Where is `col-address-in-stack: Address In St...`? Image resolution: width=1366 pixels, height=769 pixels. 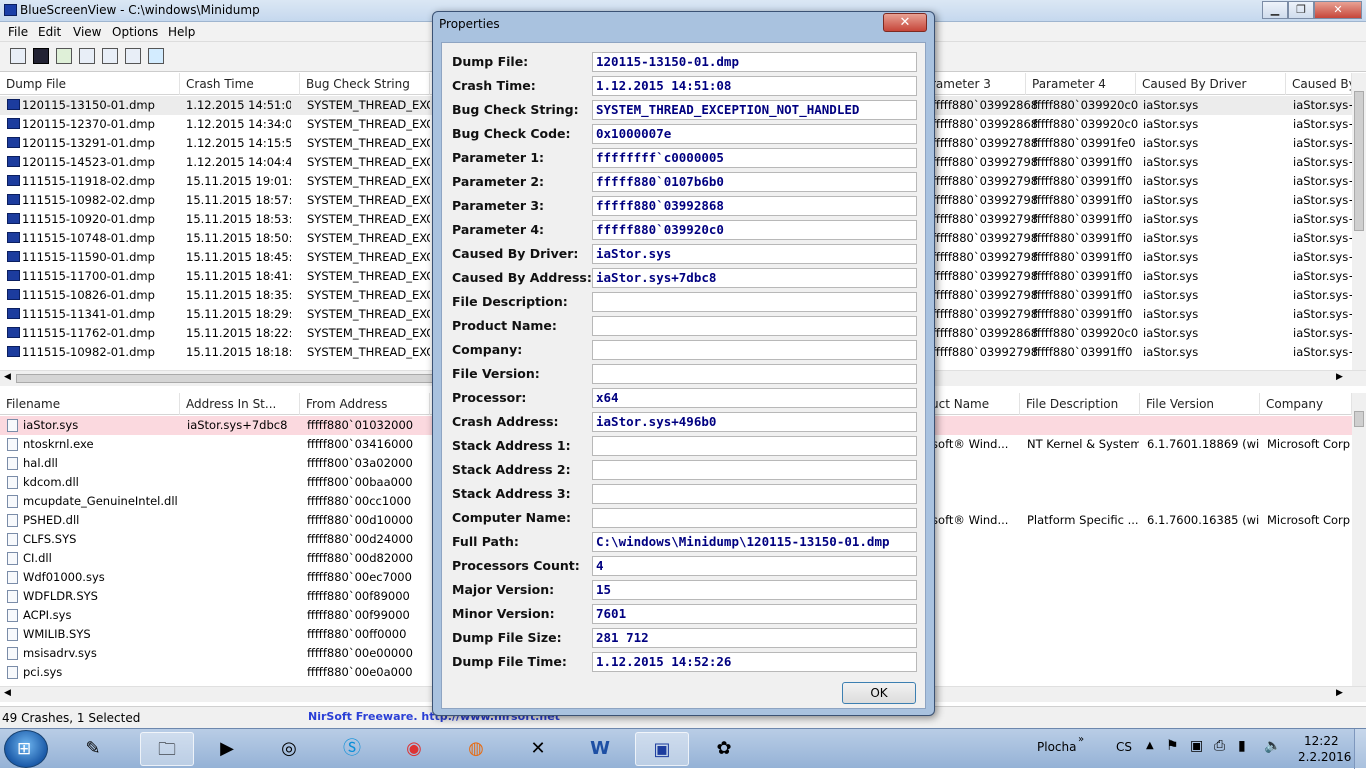 col-address-in-stack: Address In St... is located at coordinates (240, 404).